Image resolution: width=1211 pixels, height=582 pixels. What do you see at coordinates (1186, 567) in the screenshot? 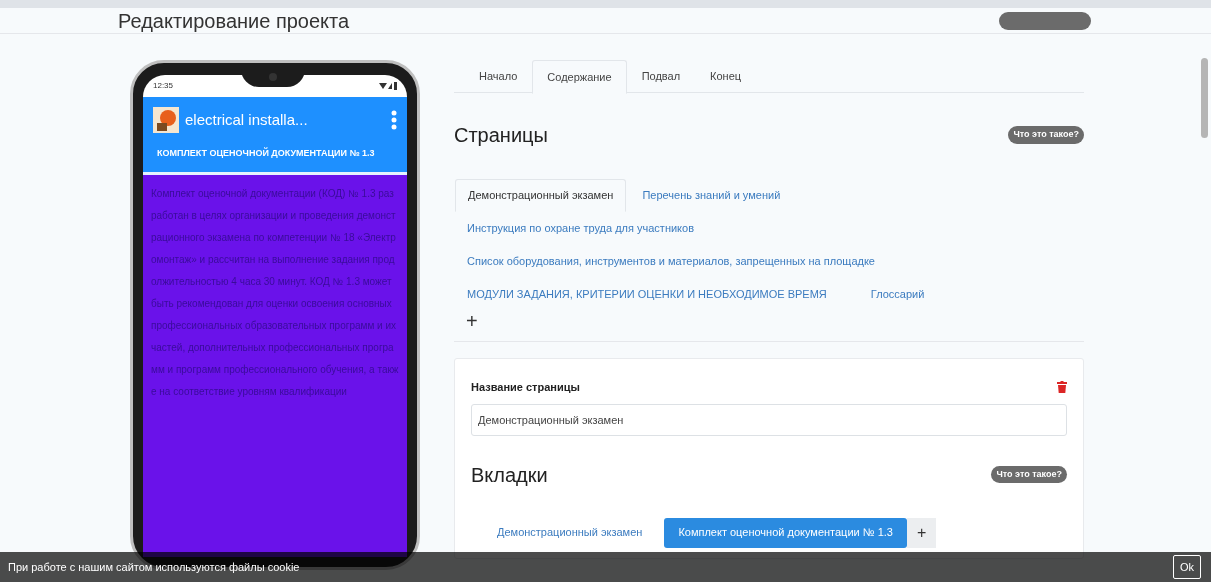
I see `ok-button: Ok` at bounding box center [1186, 567].